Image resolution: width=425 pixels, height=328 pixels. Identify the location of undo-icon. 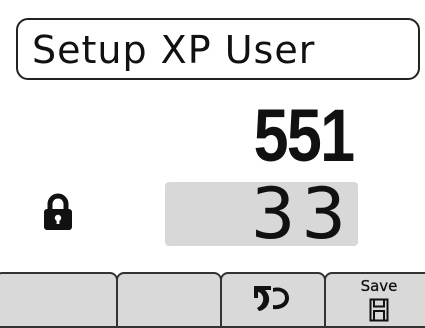
(273, 297).